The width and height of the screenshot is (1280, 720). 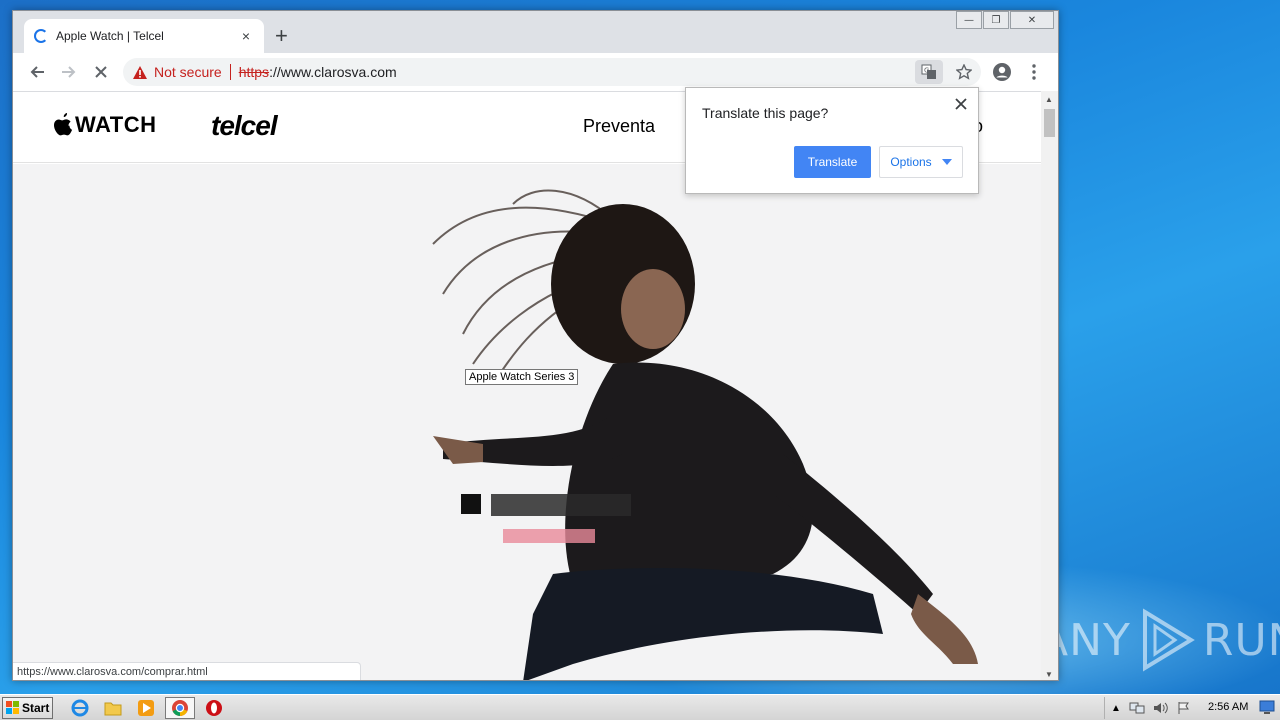 What do you see at coordinates (1168, 640) in the screenshot?
I see `play-icon` at bounding box center [1168, 640].